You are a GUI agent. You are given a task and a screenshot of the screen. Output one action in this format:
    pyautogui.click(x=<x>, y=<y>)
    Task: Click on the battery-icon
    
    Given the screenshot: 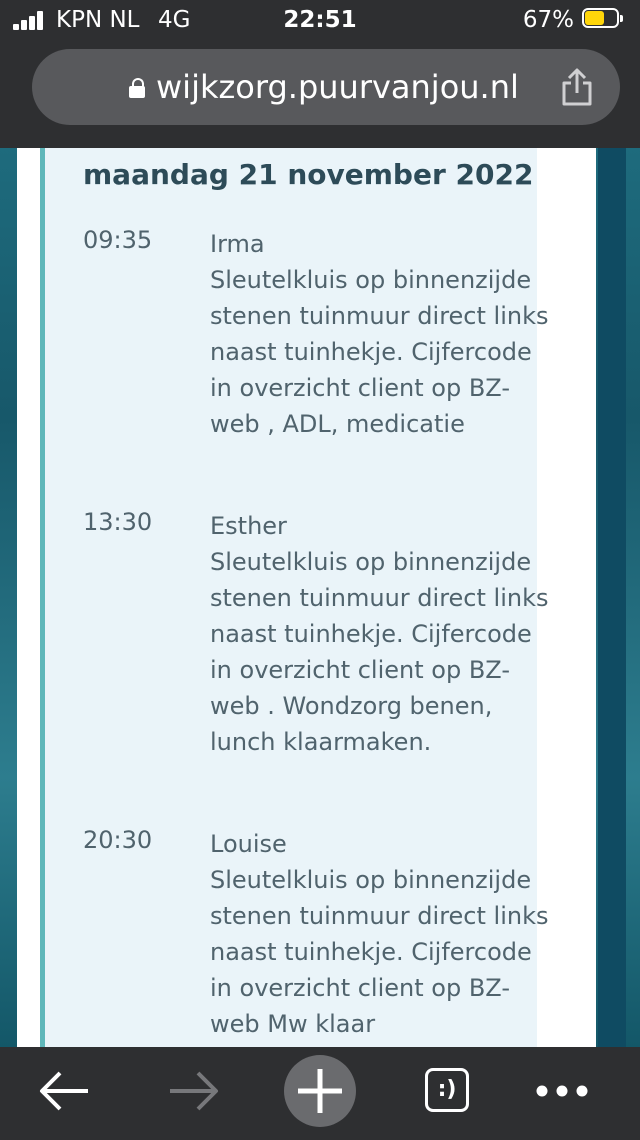 What is the action you would take?
    pyautogui.click(x=604, y=19)
    